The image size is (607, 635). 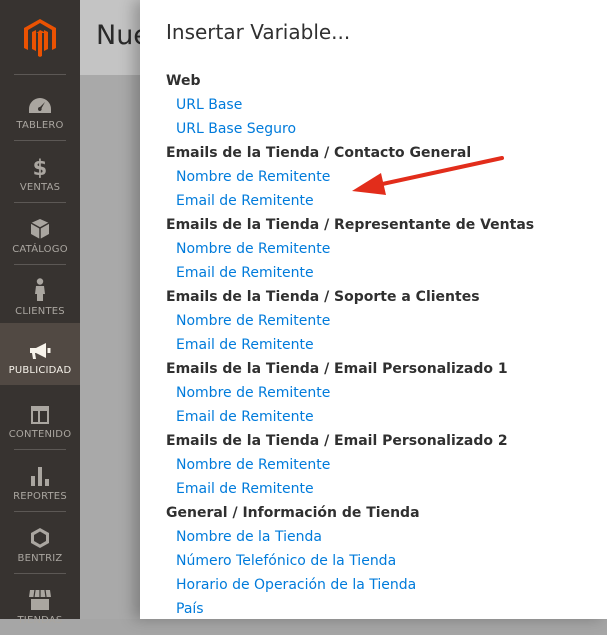 What do you see at coordinates (323, 297) in the screenshot?
I see `group-title-soporte-clientes: Emails de la Tienda / Soporte a Clientes` at bounding box center [323, 297].